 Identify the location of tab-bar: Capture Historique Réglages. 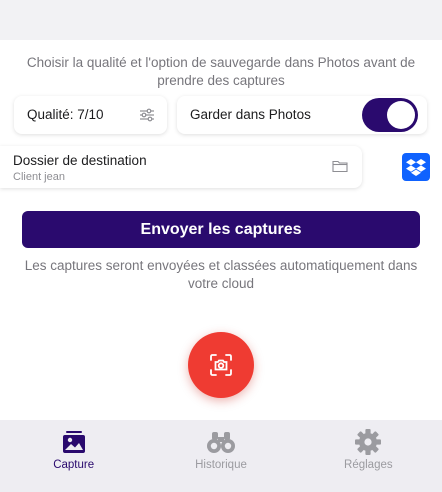
(221, 456).